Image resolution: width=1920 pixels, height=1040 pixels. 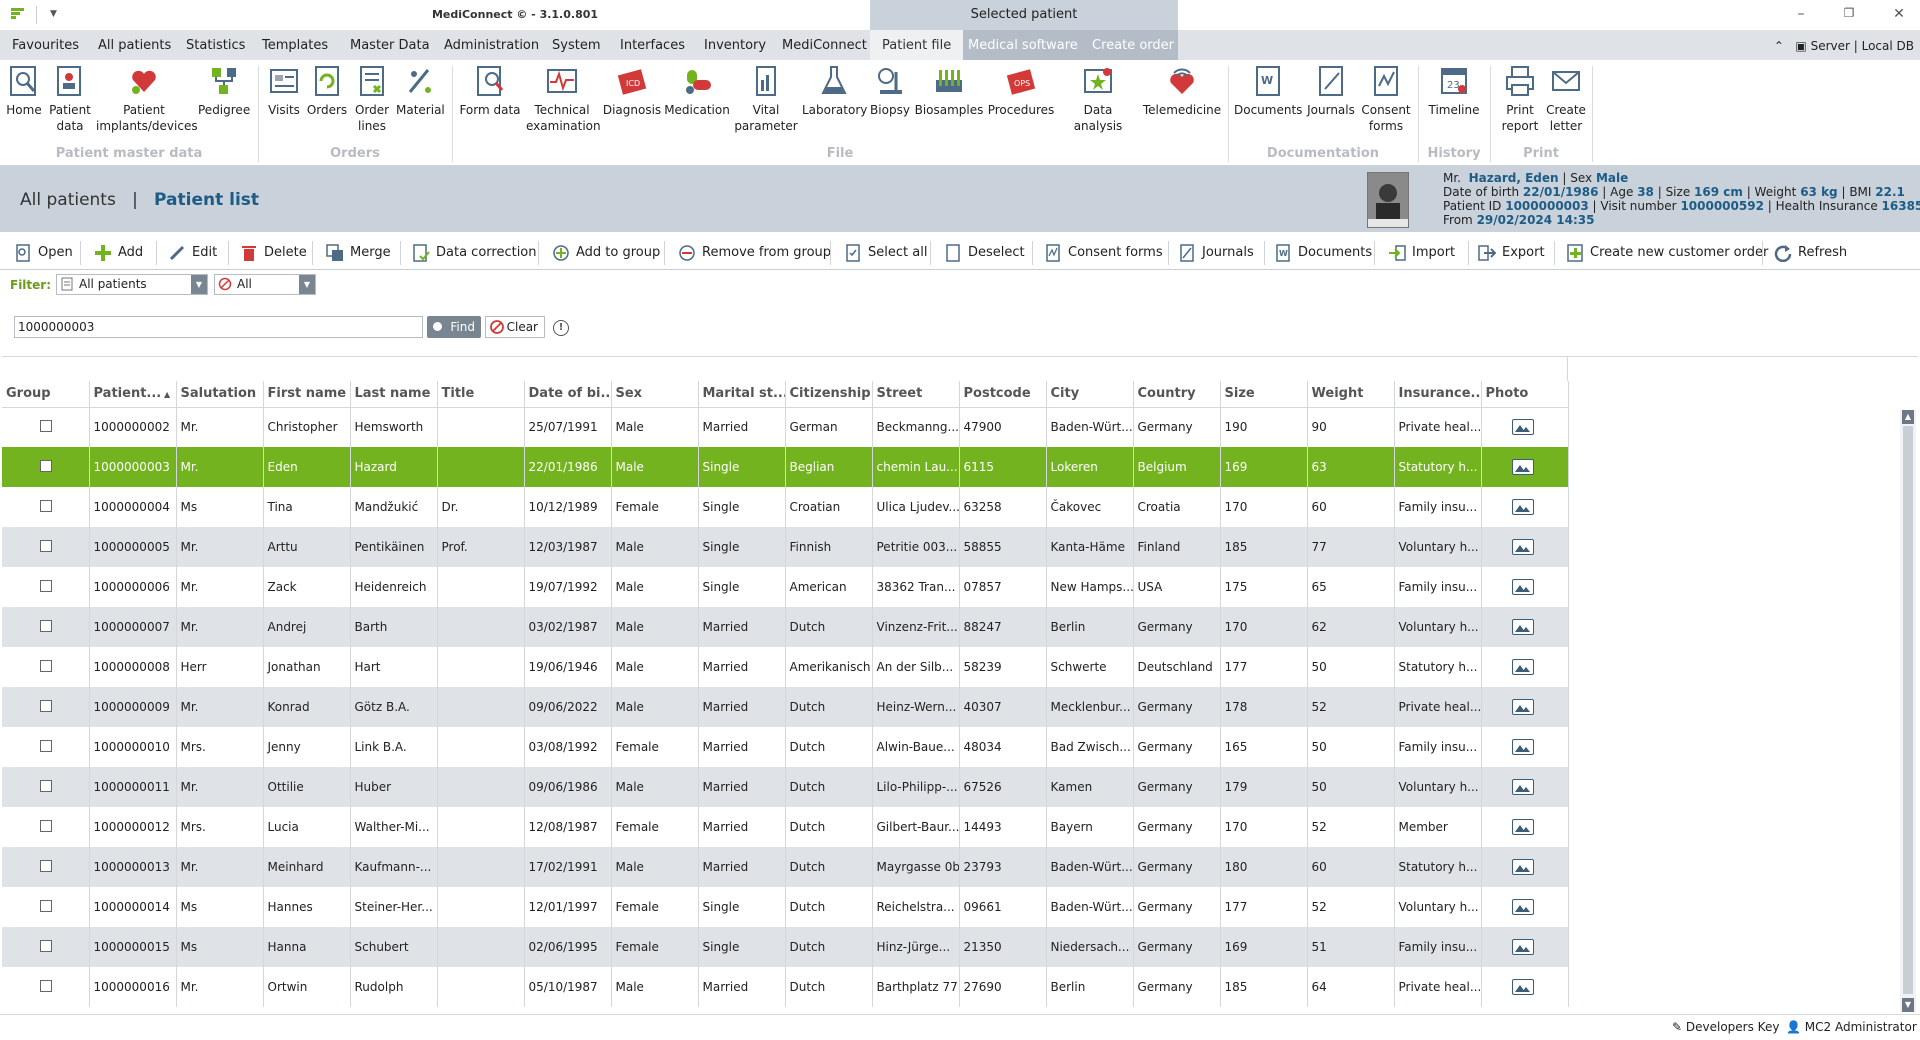 What do you see at coordinates (191, 253) in the screenshot?
I see `edit-button: Edit` at bounding box center [191, 253].